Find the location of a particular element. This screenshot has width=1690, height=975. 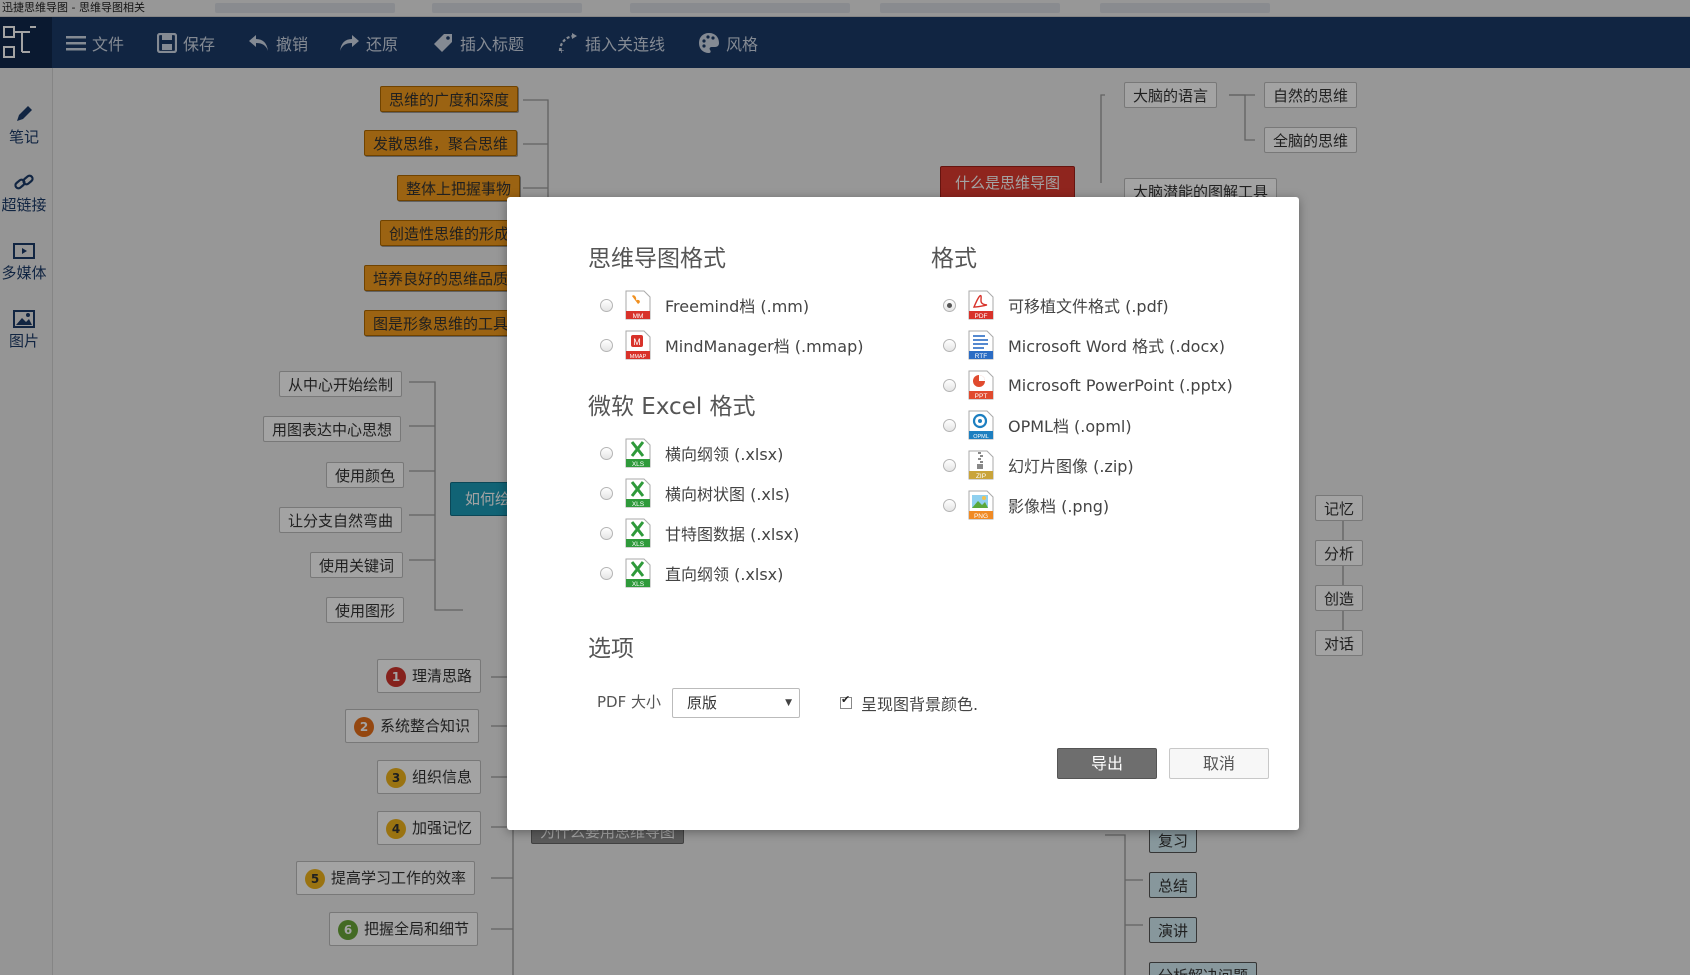

format-option-mm: MM Freemind档 (.mm) is located at coordinates (704, 305).